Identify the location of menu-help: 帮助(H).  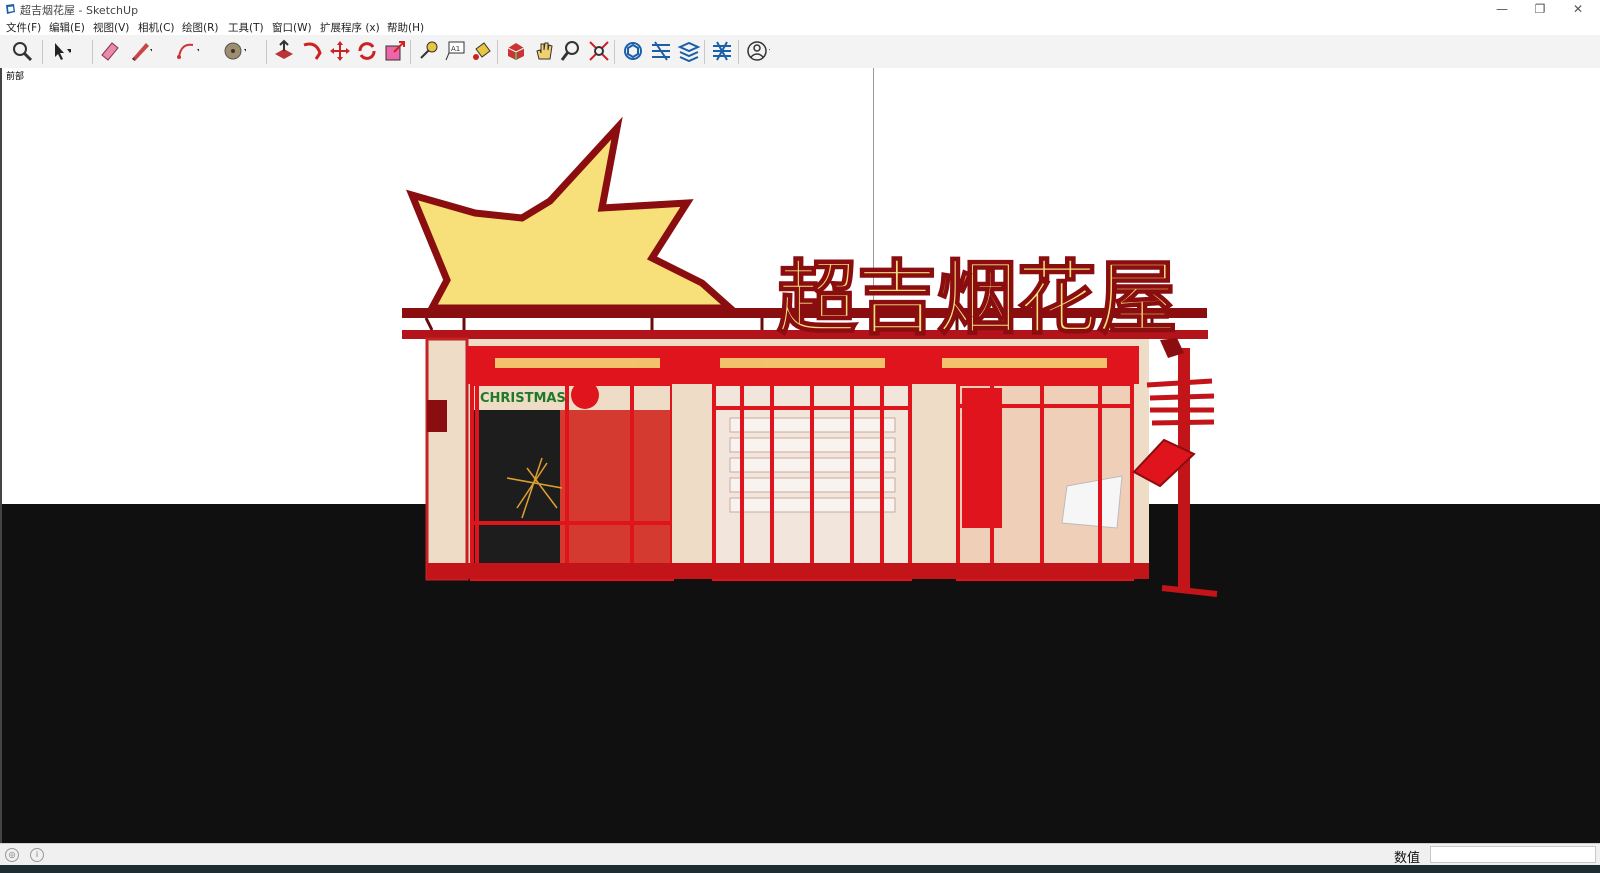
(405, 27).